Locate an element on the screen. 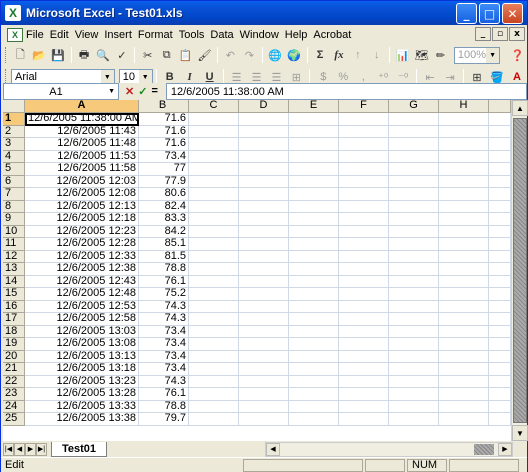 The width and height of the screenshot is (528, 472). scroll-up-icon: ▲ is located at coordinates (520, 108).